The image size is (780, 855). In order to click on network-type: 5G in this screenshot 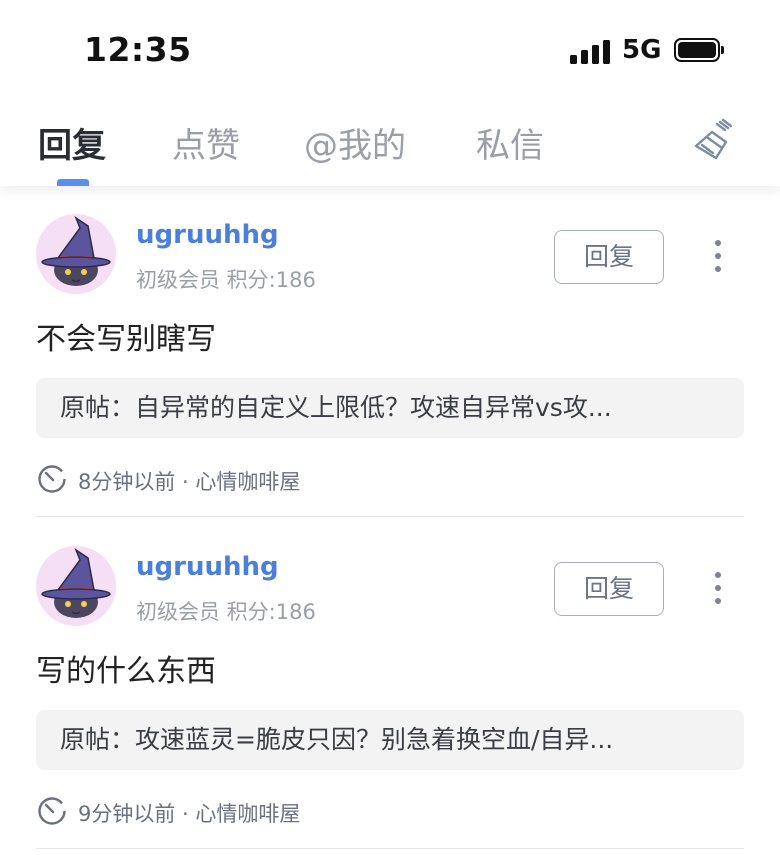, I will do `click(642, 50)`.